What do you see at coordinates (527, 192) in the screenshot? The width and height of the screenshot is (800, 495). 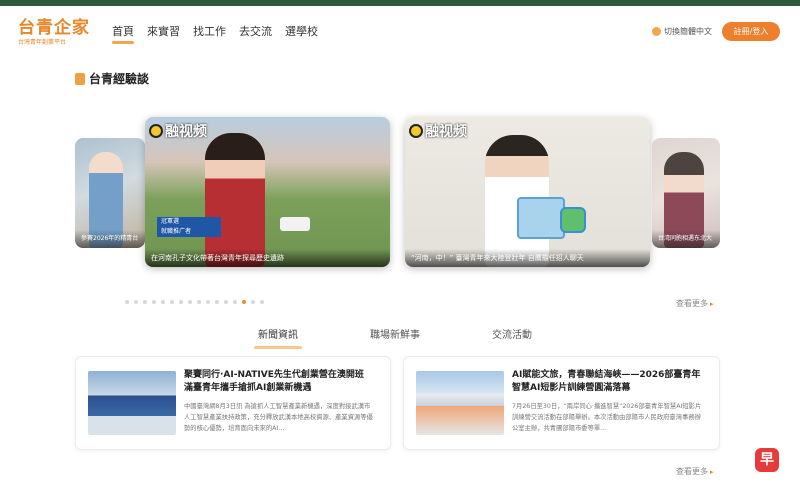 I see `carousel-slide: 融视频 “河南，中！” 臺灣青年來大陸登壯年 自薦擔任招人聊天` at bounding box center [527, 192].